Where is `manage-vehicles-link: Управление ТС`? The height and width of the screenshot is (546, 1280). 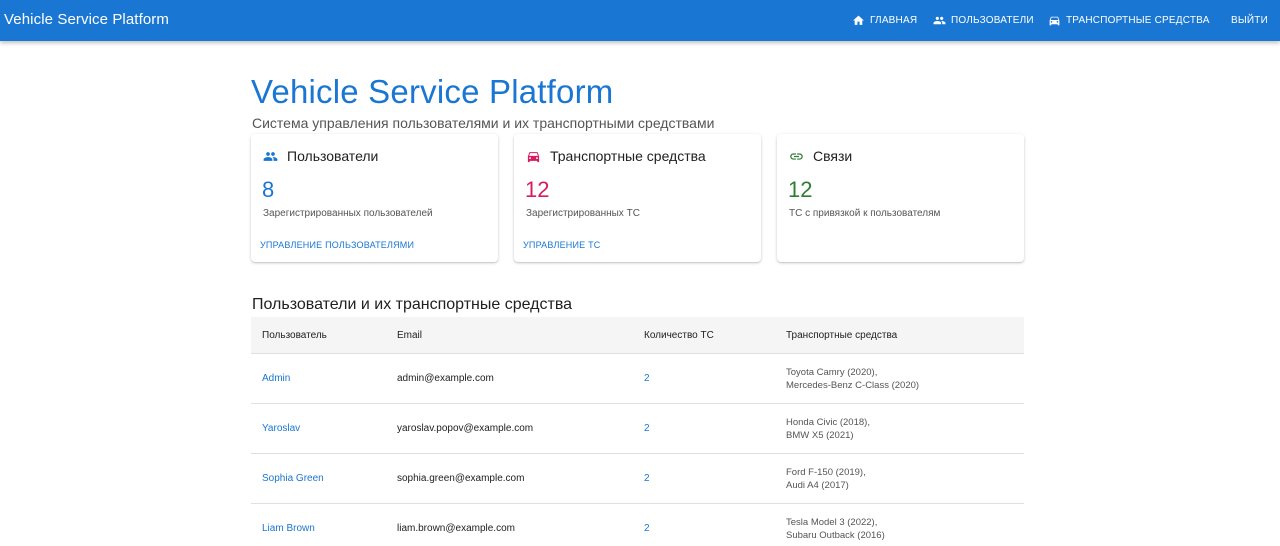 manage-vehicles-link: Управление ТС is located at coordinates (561, 245).